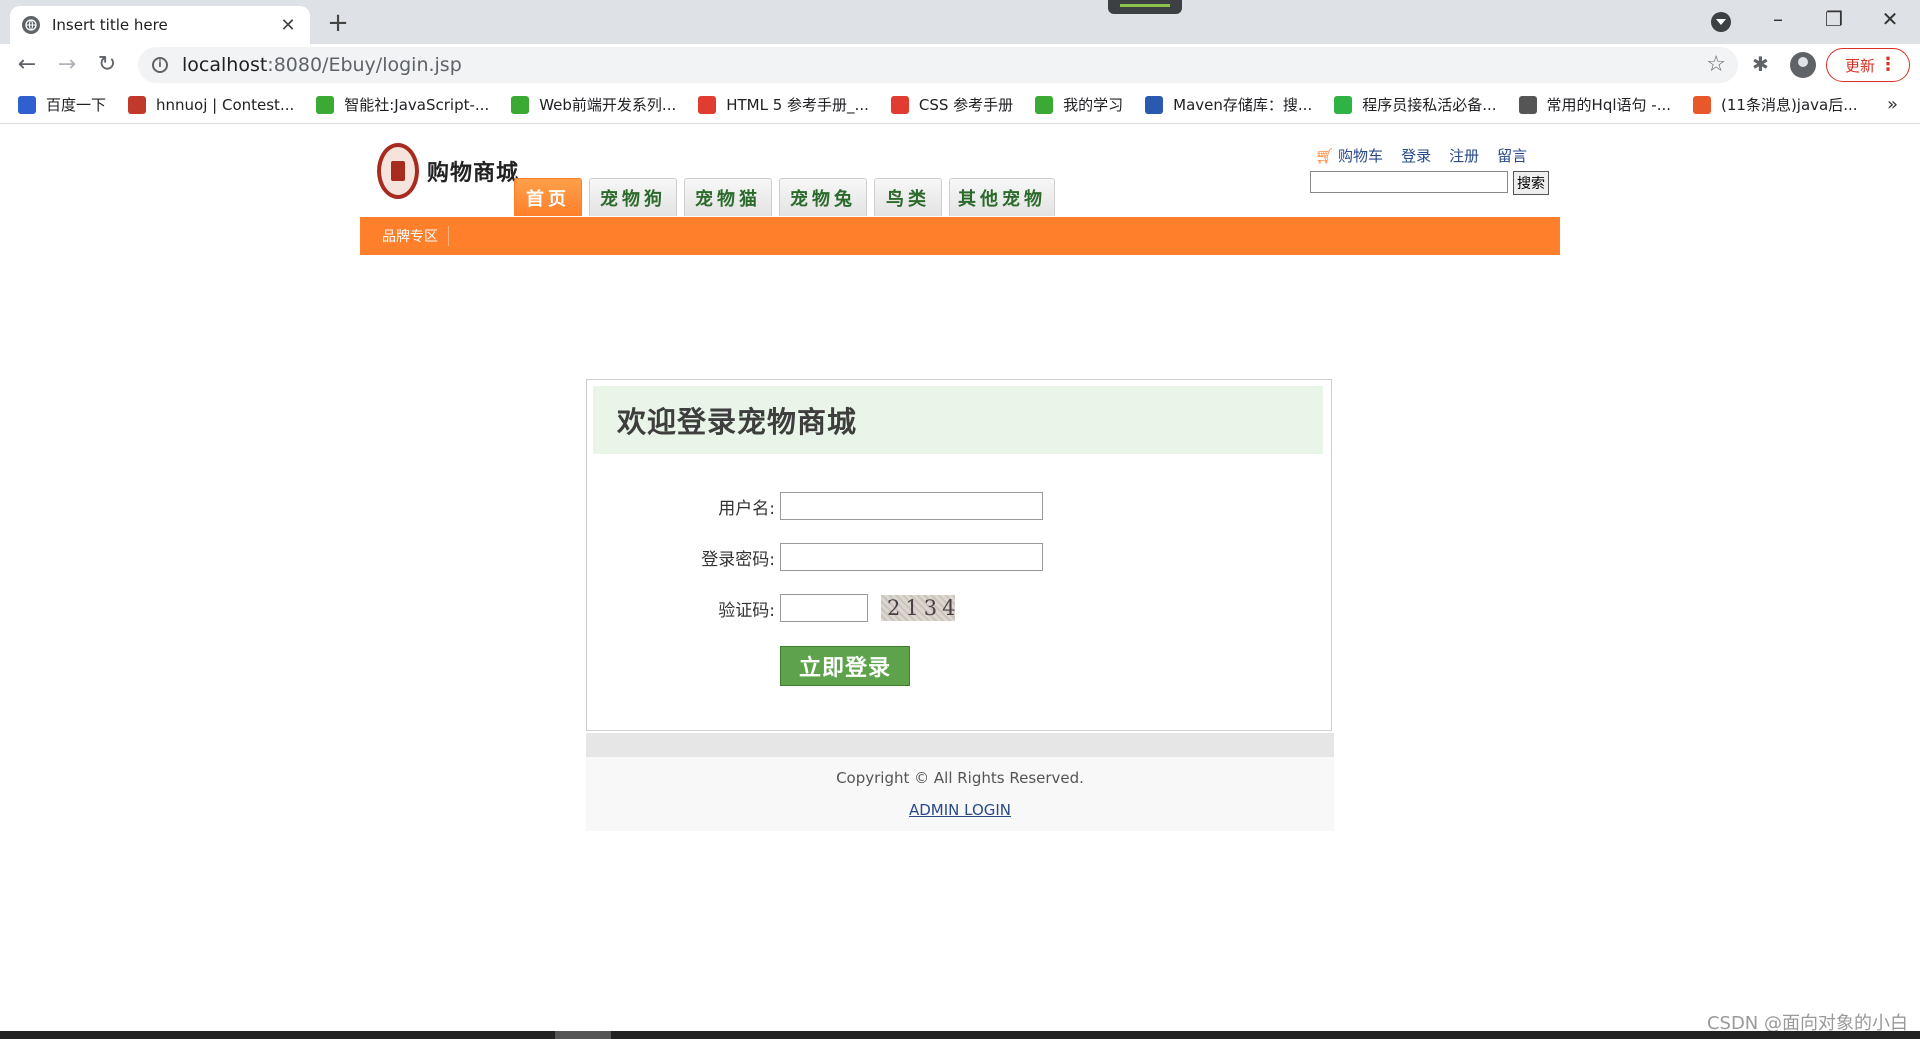 The width and height of the screenshot is (1920, 1039). What do you see at coordinates (911, 557) in the screenshot?
I see `password-field` at bounding box center [911, 557].